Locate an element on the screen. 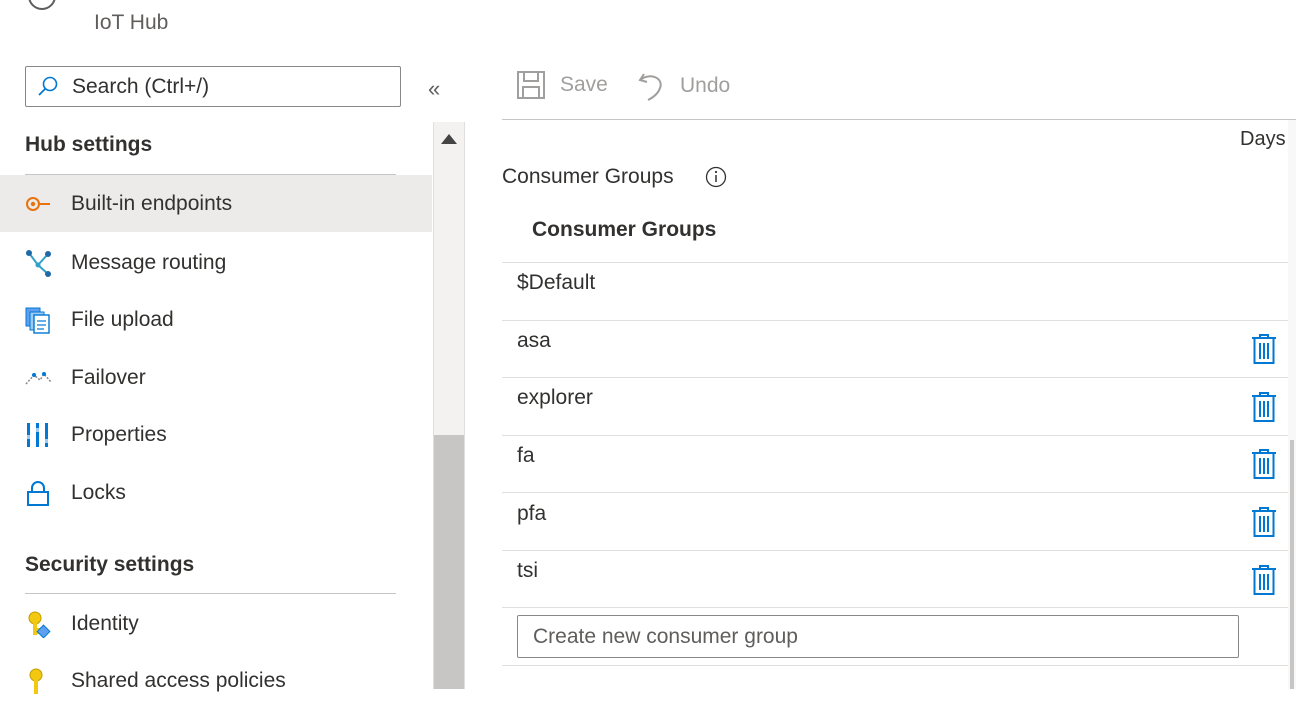 The height and width of the screenshot is (709, 1296). lock-icon is located at coordinates (38, 493).